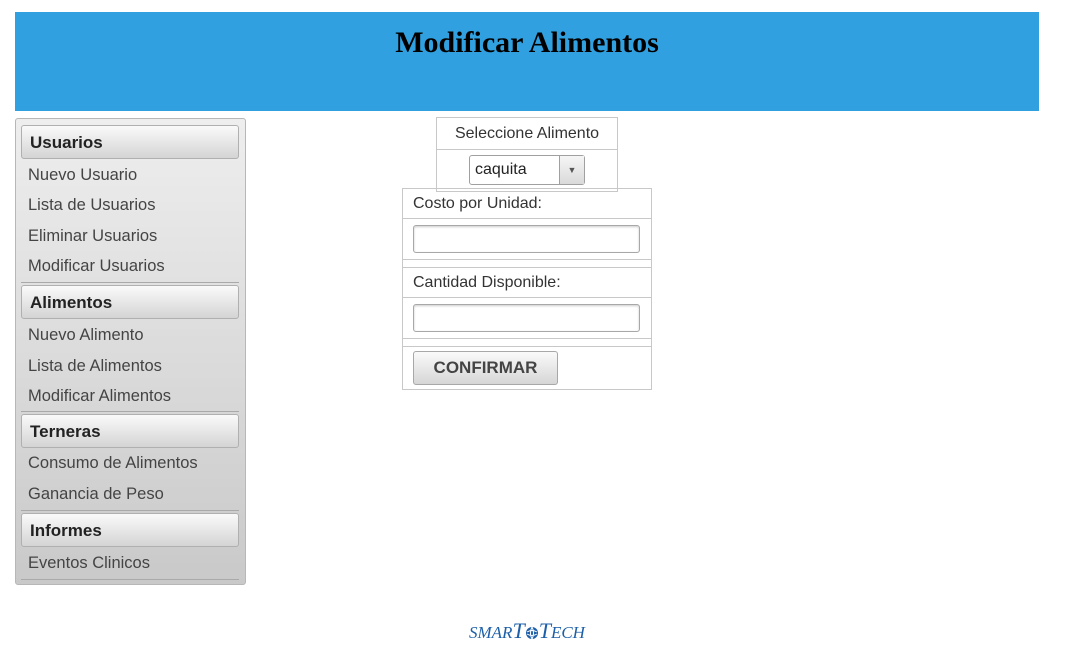  What do you see at coordinates (130, 302) in the screenshot?
I see `sidebar-section-alimentos: Alimentos` at bounding box center [130, 302].